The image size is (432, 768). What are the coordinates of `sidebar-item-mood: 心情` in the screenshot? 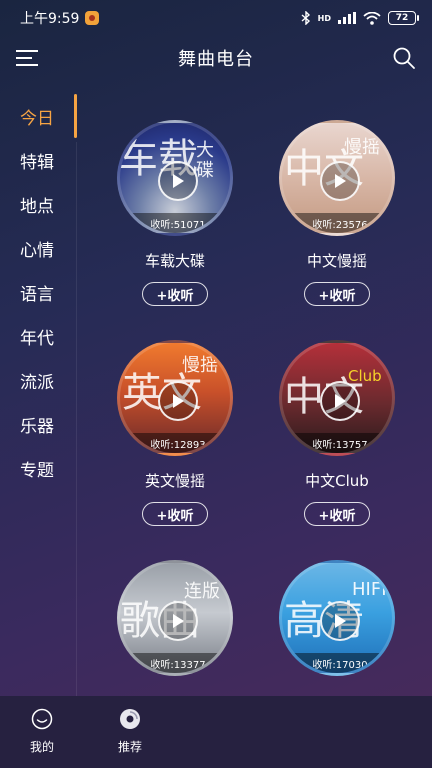 It's located at (39, 248).